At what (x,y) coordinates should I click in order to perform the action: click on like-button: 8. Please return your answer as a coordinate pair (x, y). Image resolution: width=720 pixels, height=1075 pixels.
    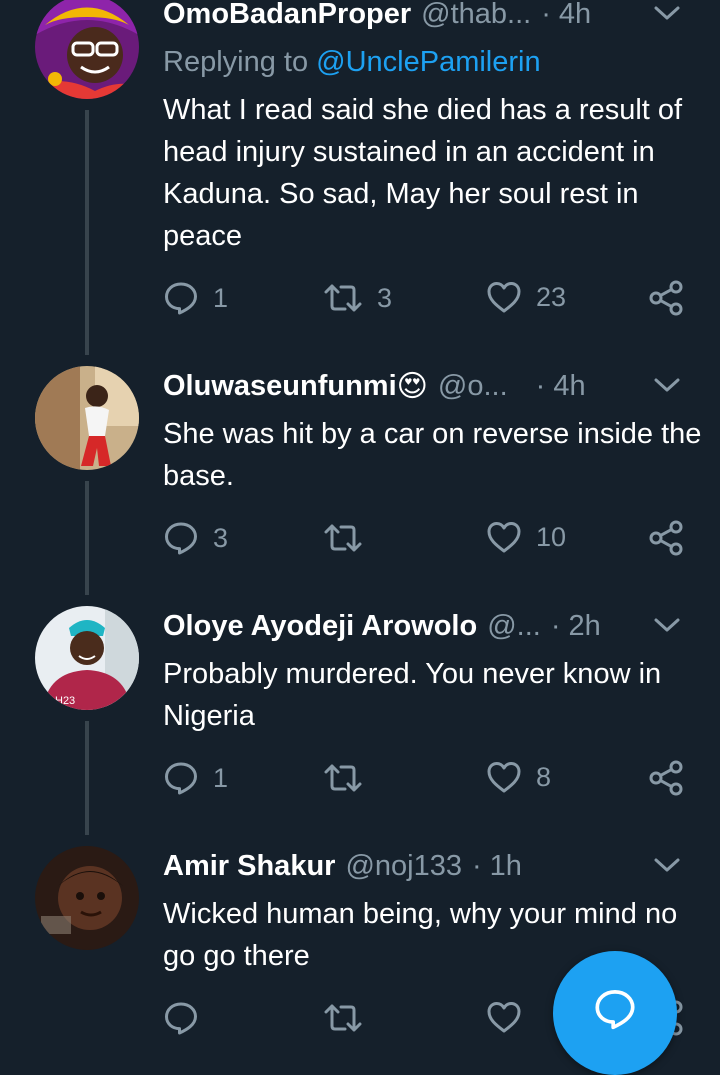
    Looking at the image, I should click on (518, 777).